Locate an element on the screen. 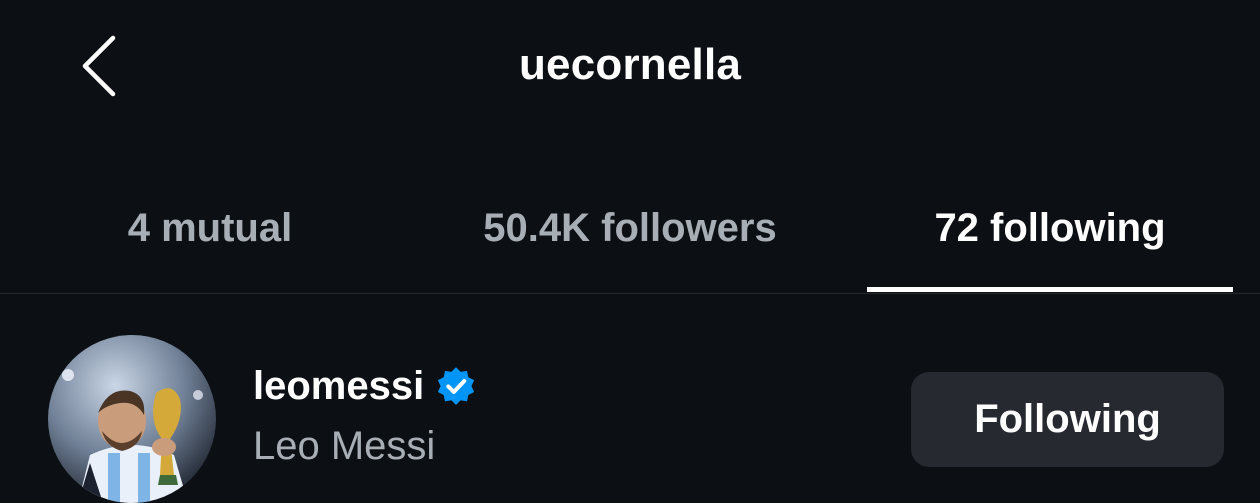 Image resolution: width=1260 pixels, height=503 pixels. tab-following: 72 following is located at coordinates (1050, 228).